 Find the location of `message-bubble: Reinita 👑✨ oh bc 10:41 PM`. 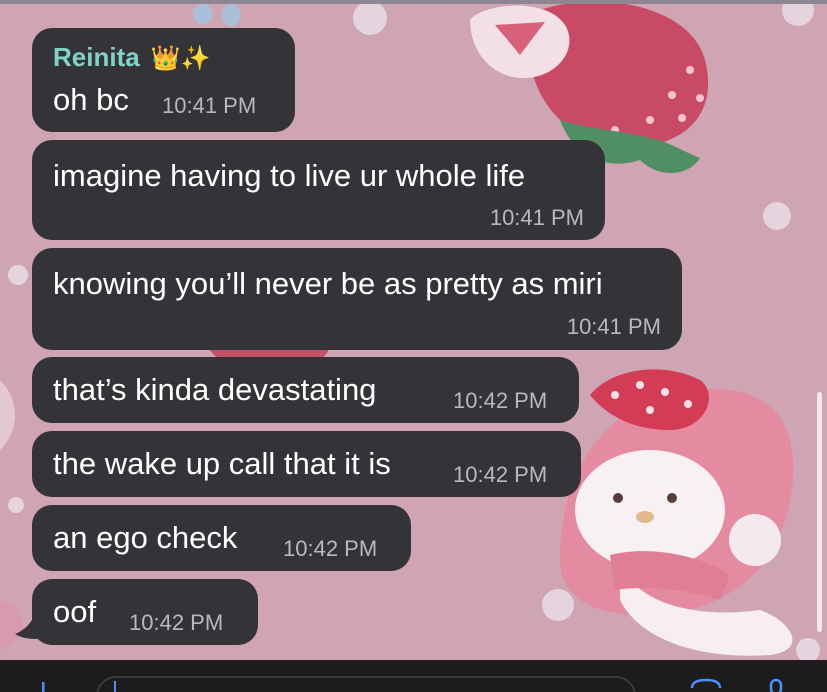

message-bubble: Reinita 👑✨ oh bc 10:41 PM is located at coordinates (163, 80).